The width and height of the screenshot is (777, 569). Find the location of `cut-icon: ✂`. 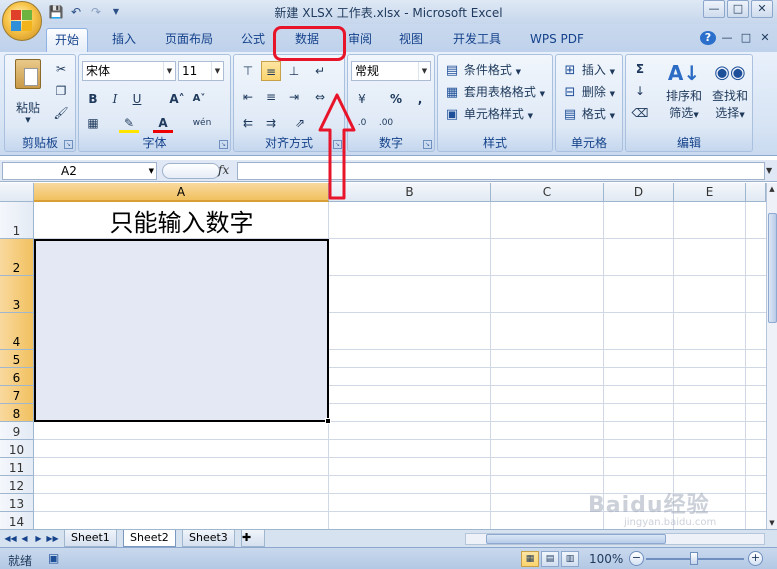

cut-icon: ✂ is located at coordinates (61, 69).